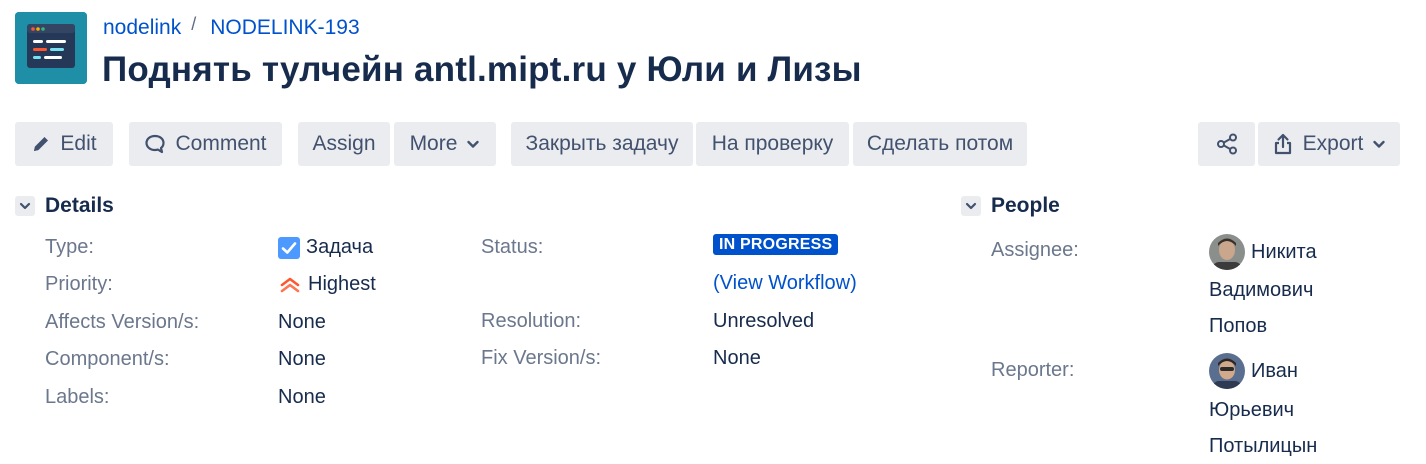  I want to click on reporter-name-line1: Иван, so click(1274, 371).